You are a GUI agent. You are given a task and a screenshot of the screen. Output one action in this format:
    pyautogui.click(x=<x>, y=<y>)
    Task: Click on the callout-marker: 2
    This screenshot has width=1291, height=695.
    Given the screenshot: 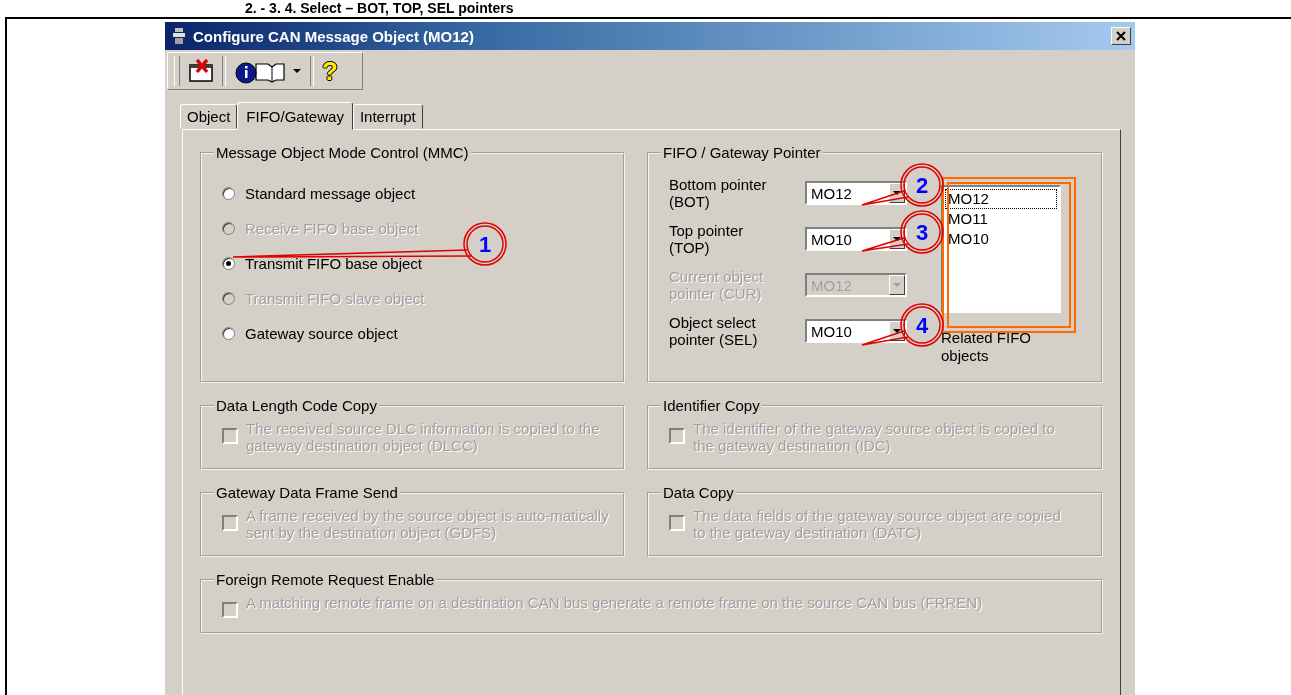 What is the action you would take?
    pyautogui.click(x=922, y=185)
    